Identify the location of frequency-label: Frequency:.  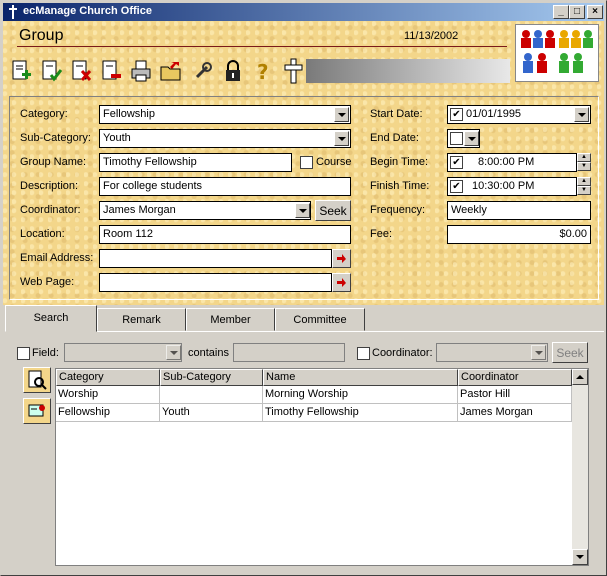
(398, 210).